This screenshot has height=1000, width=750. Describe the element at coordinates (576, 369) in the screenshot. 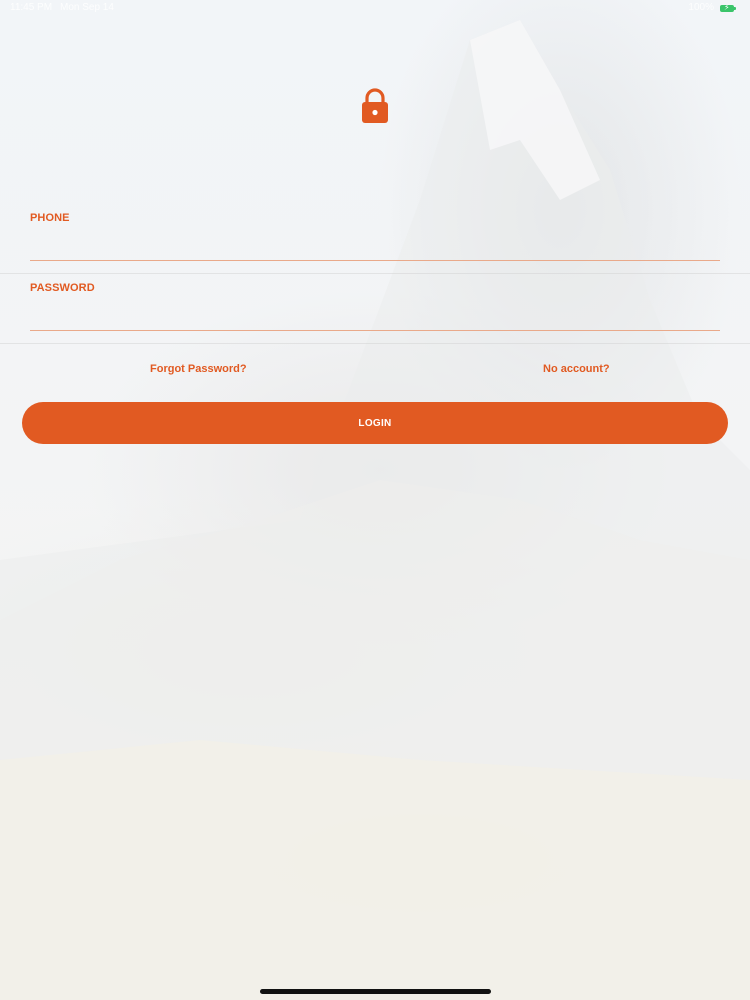

I see `no-account-link: No account?` at that location.